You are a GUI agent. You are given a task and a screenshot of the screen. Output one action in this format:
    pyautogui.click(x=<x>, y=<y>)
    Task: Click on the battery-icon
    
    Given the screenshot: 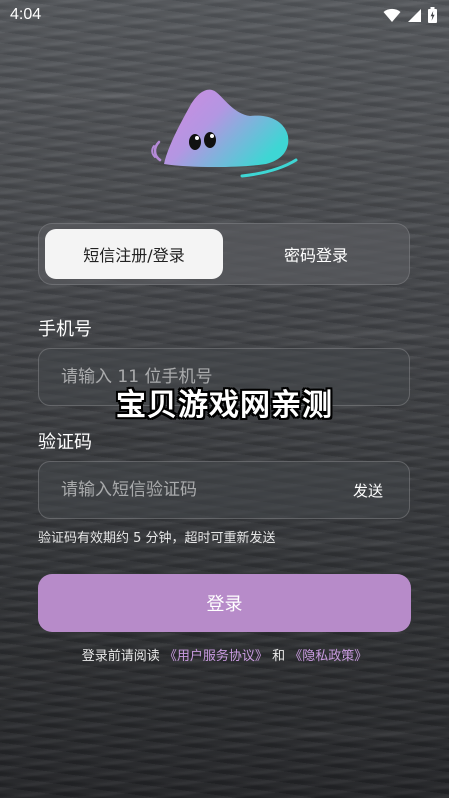 What is the action you would take?
    pyautogui.click(x=432, y=15)
    